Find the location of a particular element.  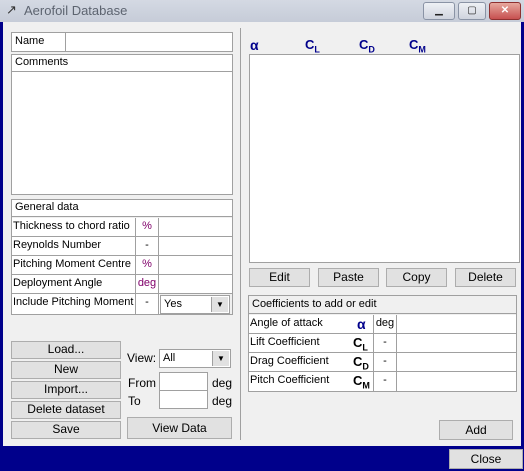

alpha-header: α is located at coordinates (254, 45).